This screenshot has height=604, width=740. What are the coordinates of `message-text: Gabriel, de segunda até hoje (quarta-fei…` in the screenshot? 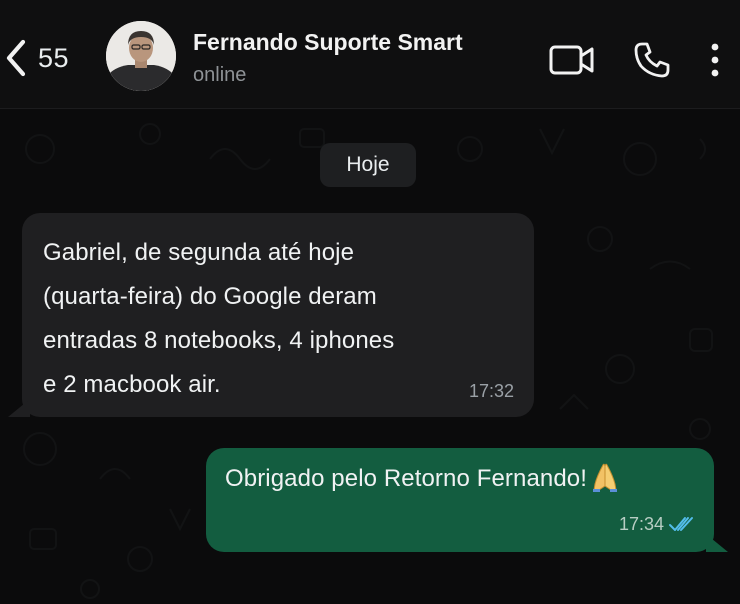 It's located at (219, 318).